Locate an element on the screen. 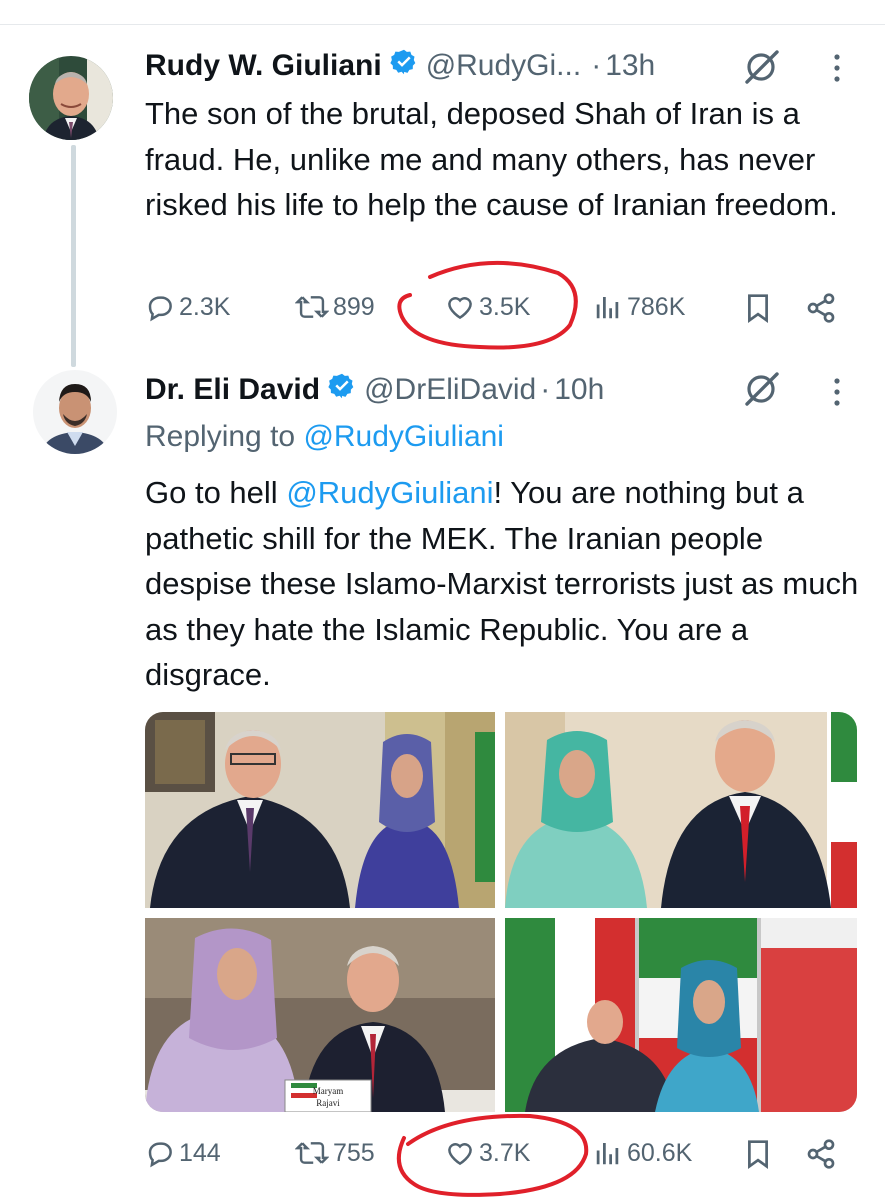  like-button: 3.7K is located at coordinates (487, 1153).